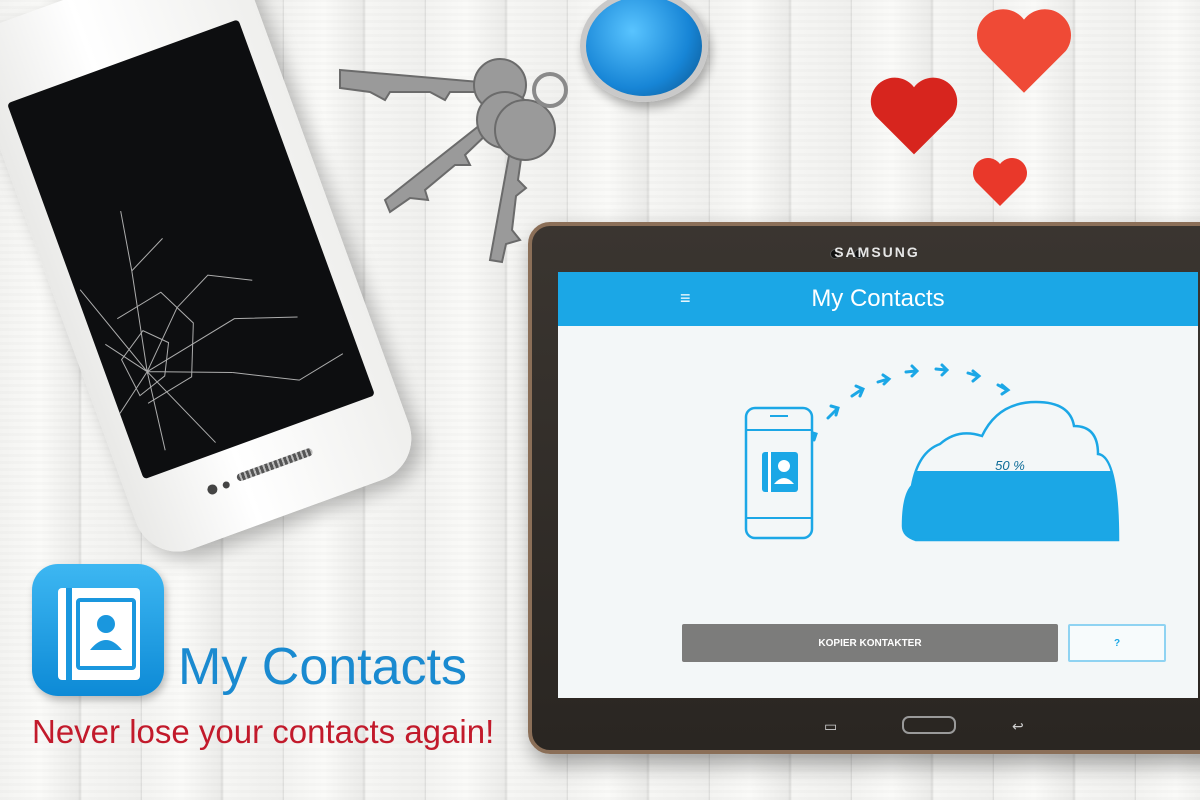 The width and height of the screenshot is (1200, 800). Describe the element at coordinates (98, 630) in the screenshot. I see `app-logo-icon` at that location.